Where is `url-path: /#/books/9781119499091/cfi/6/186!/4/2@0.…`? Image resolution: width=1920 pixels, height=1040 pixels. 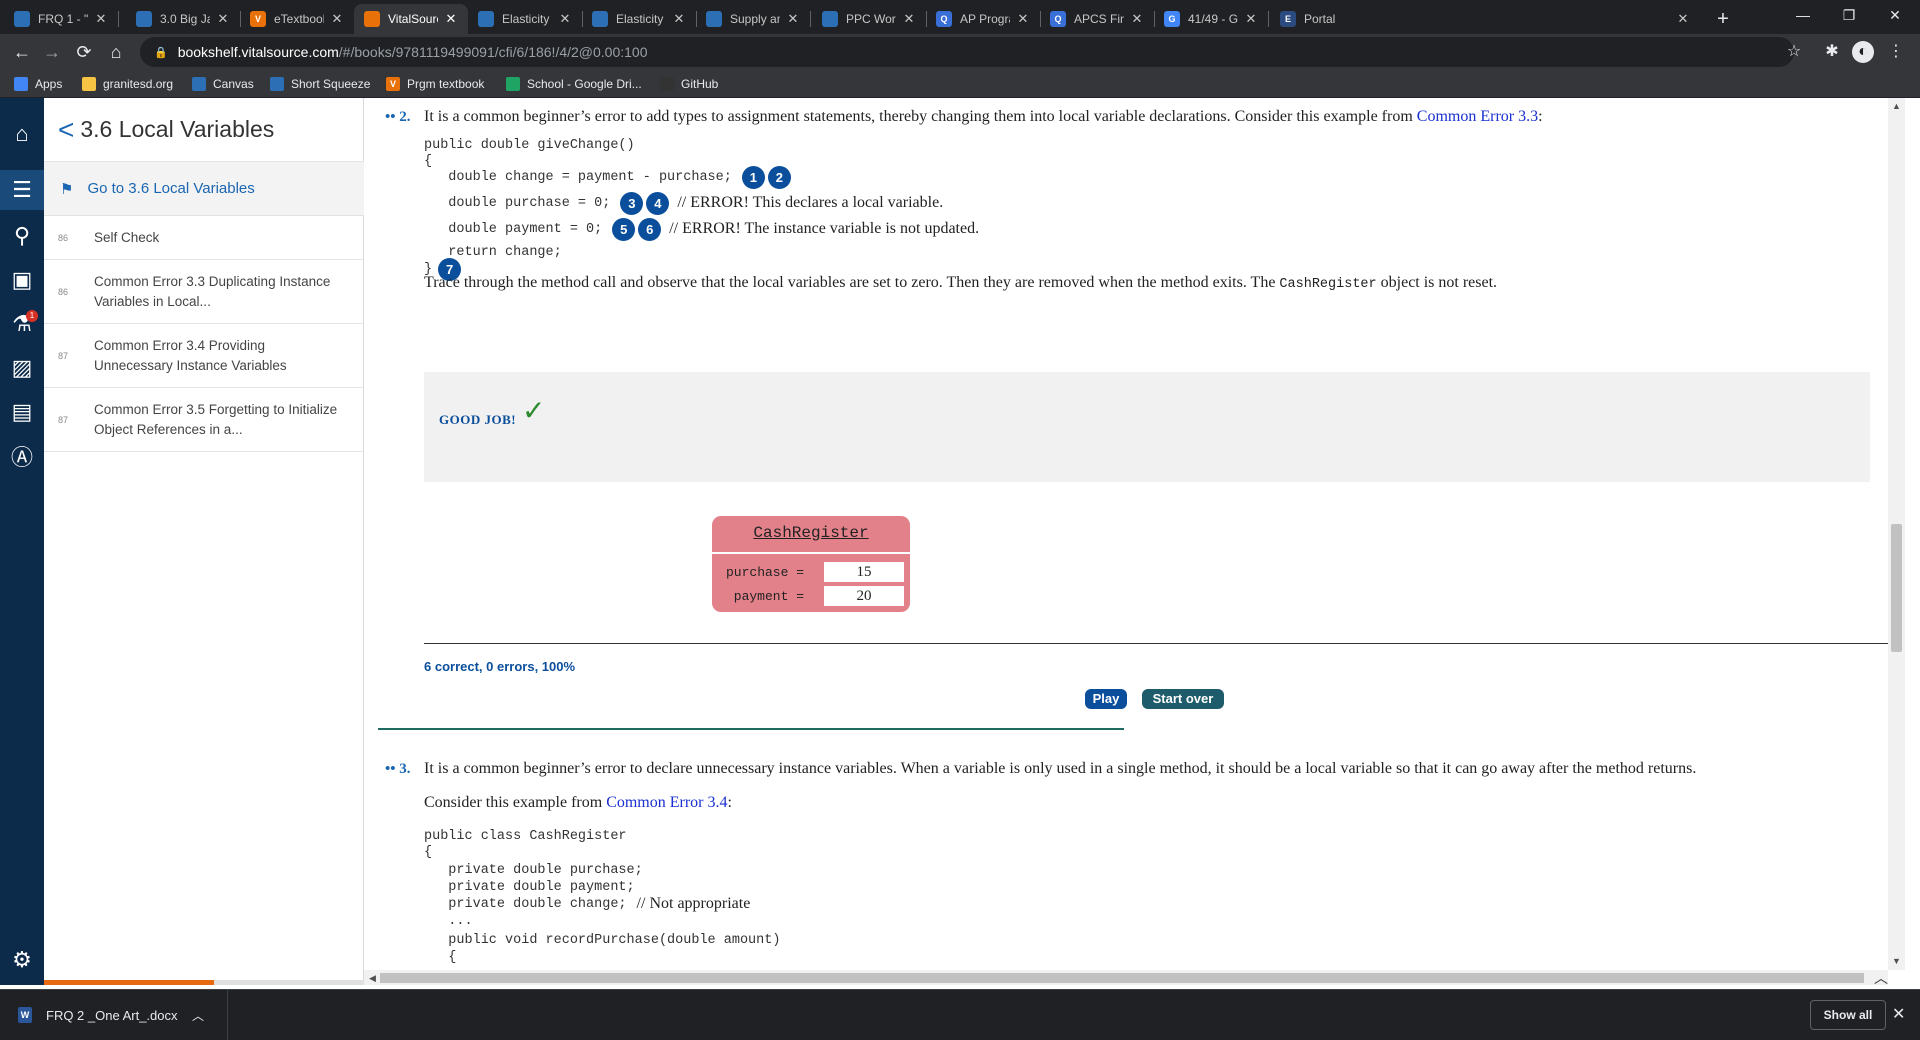
url-path: /#/books/9781119499091/cfi/6/186!/4/2@0.… is located at coordinates (493, 52).